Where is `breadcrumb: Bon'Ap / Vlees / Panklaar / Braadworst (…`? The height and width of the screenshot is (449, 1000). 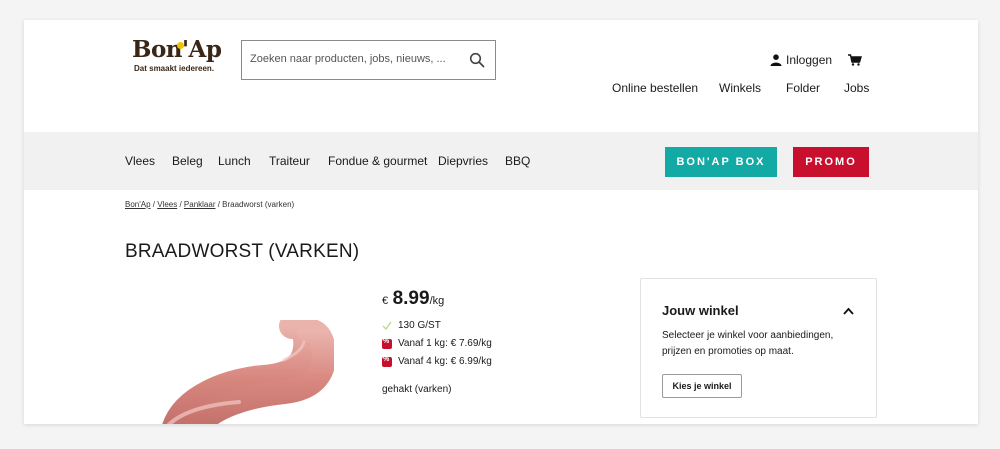
breadcrumb: Bon'Ap / Vlees / Panklaar / Braadworst (… is located at coordinates (209, 204).